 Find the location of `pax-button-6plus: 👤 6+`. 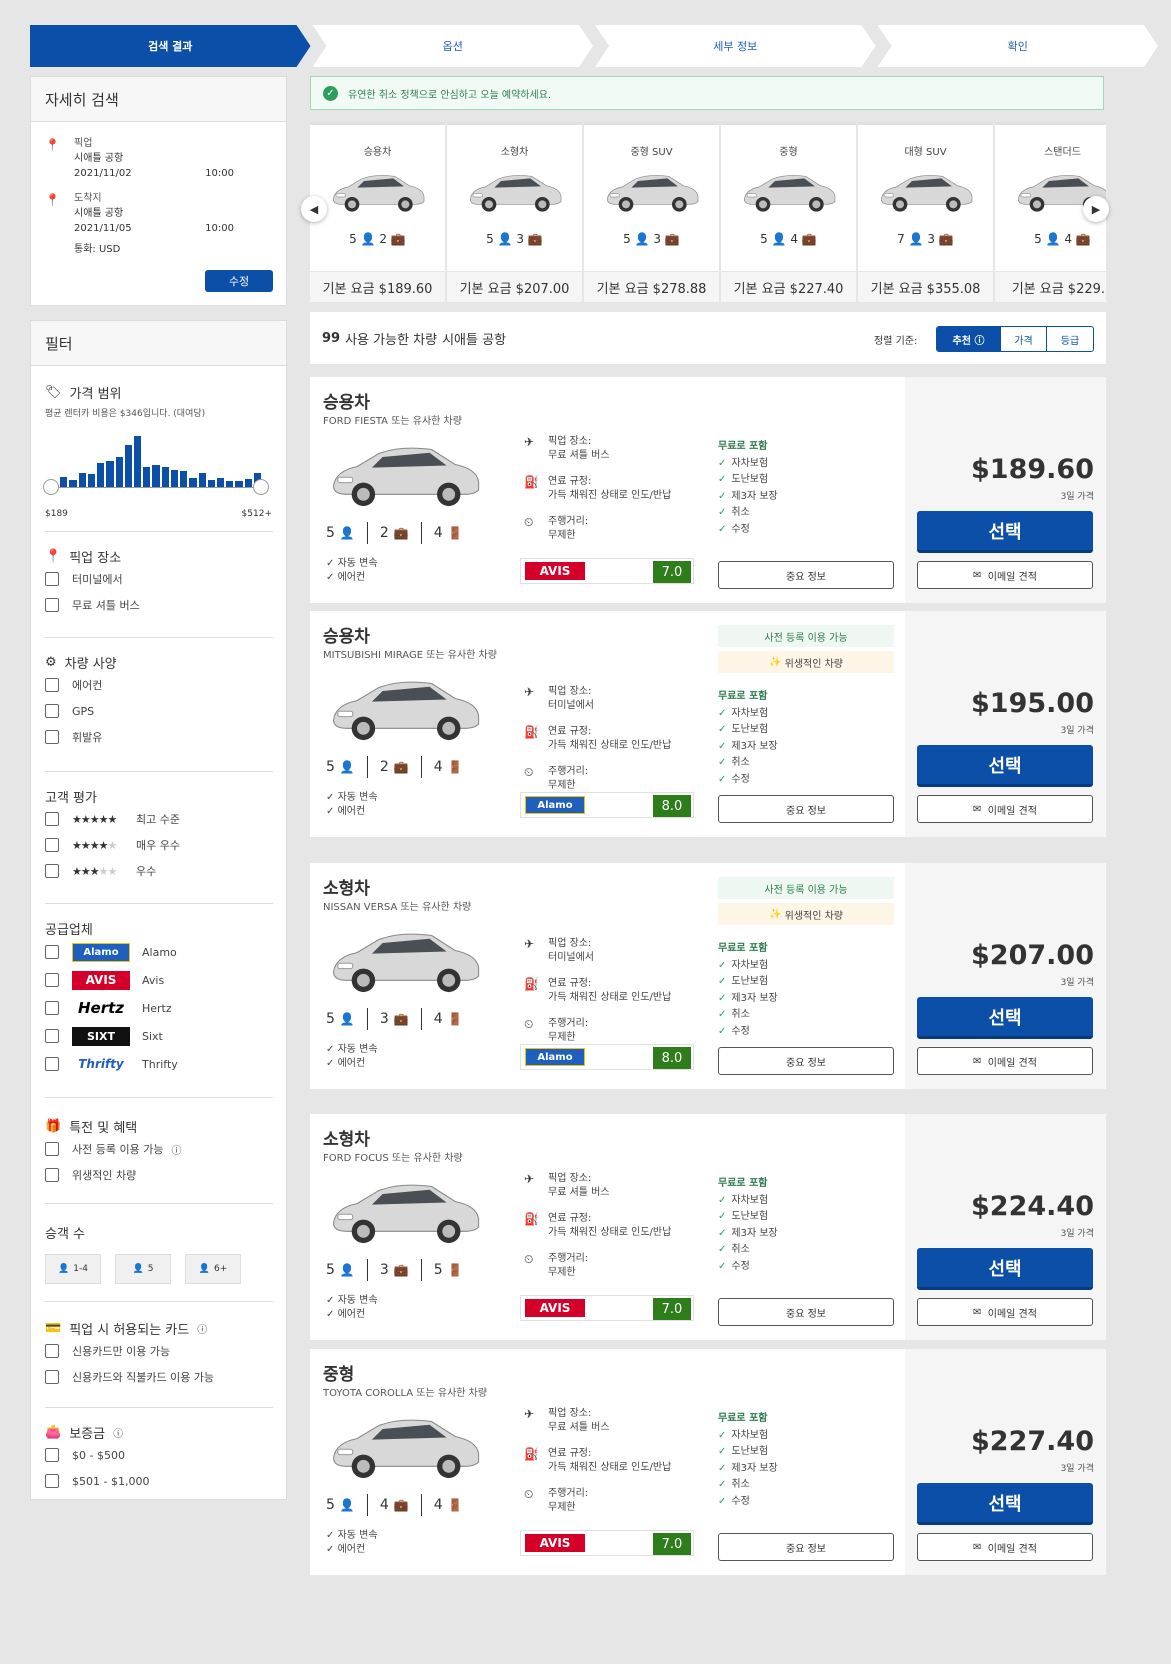

pax-button-6plus: 👤 6+ is located at coordinates (213, 1269).